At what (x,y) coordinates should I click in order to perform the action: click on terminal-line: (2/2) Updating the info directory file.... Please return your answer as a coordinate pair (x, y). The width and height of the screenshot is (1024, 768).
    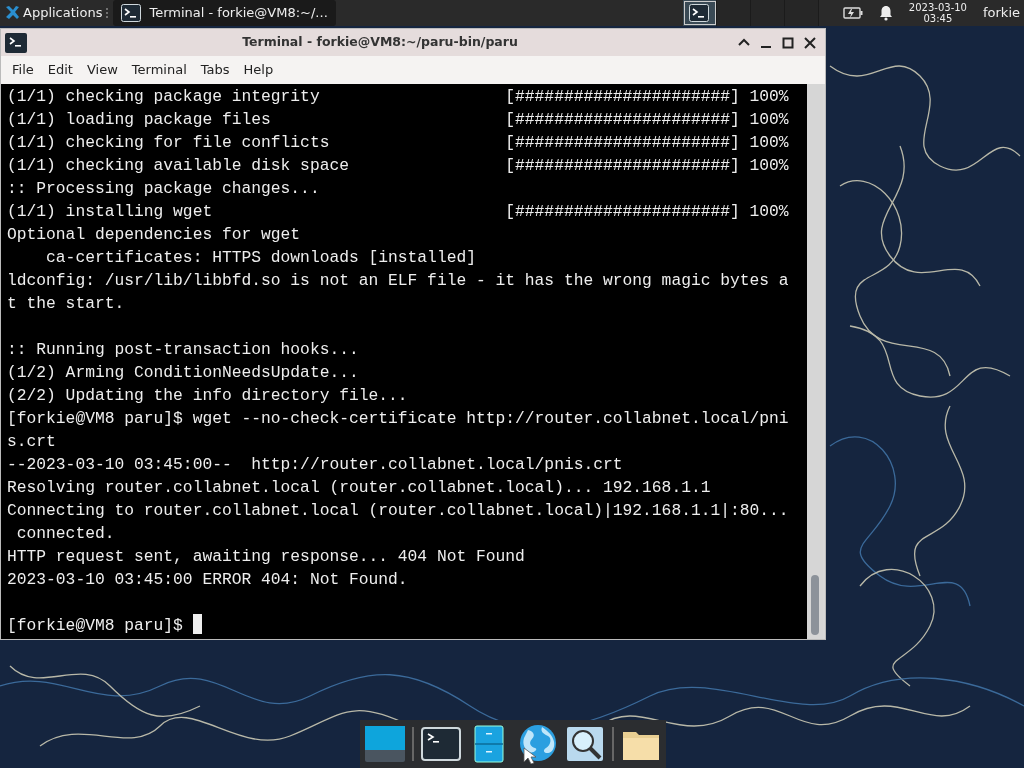
    Looking at the image, I should click on (207, 396).